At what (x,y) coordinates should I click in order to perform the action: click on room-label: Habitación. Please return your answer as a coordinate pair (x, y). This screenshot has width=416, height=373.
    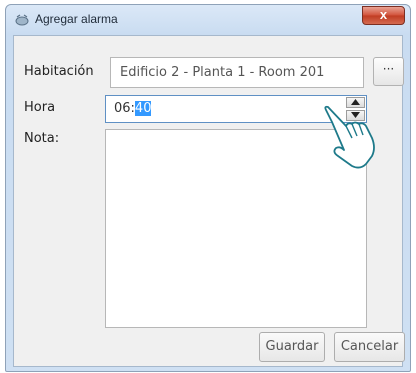
    Looking at the image, I should click on (59, 71).